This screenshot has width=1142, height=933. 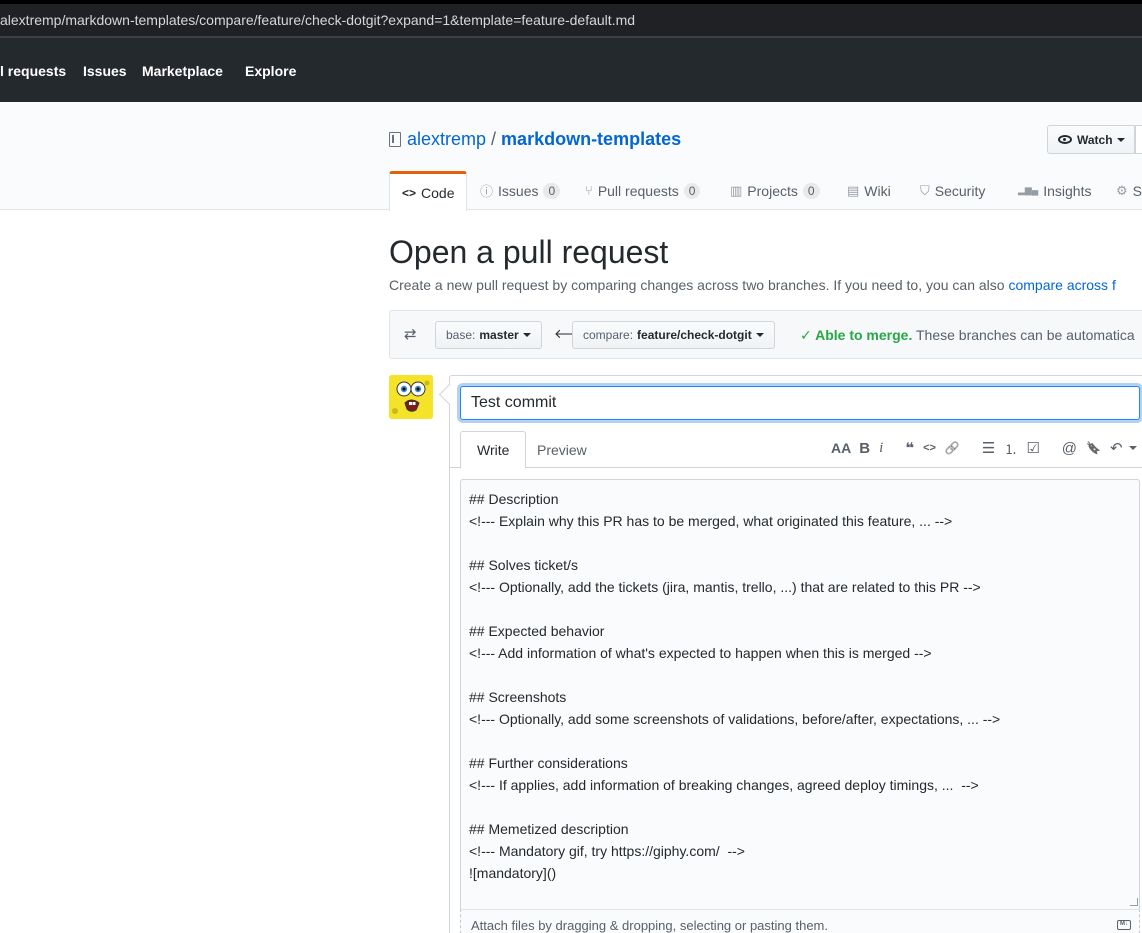 I want to click on global-header: l requests Issues Marketplace Explore, so click(x=571, y=70).